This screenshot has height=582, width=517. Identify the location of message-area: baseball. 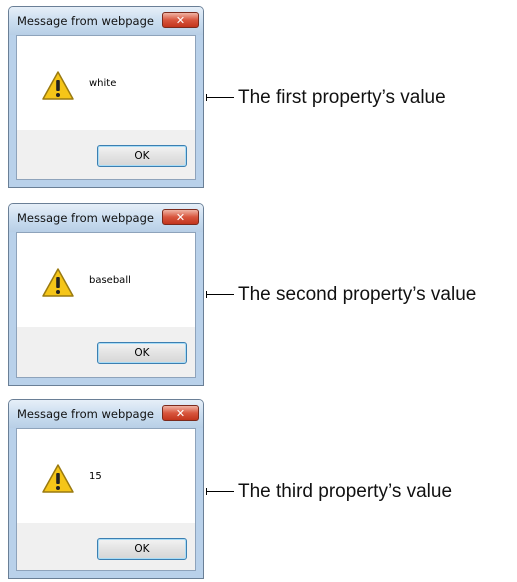
(106, 280).